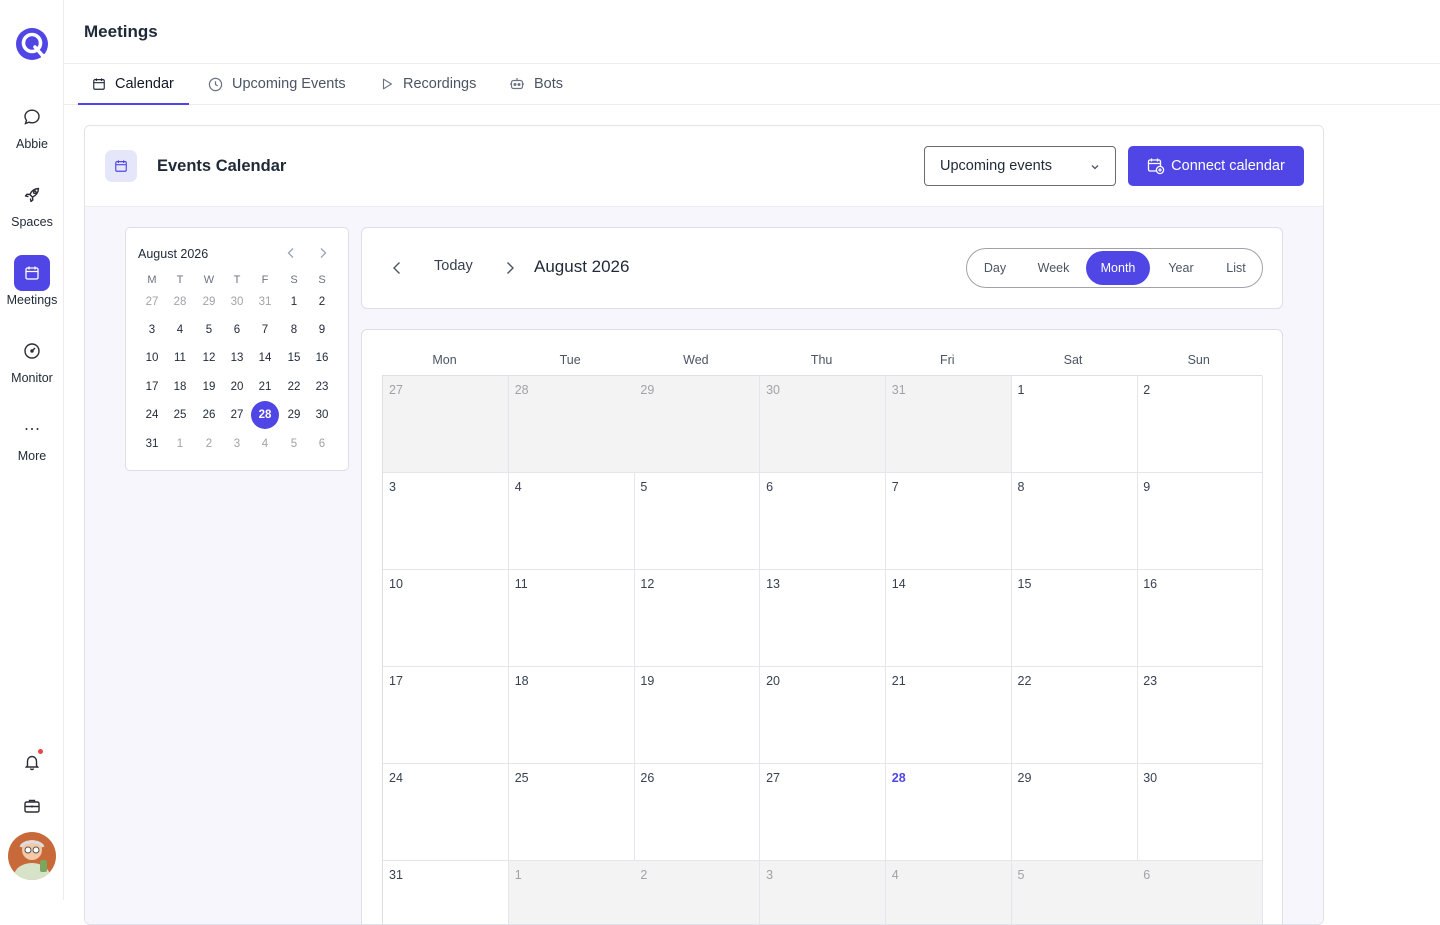 The height and width of the screenshot is (925, 1440). What do you see at coordinates (277, 84) in the screenshot?
I see `tab-upcoming-events: Upcoming Events` at bounding box center [277, 84].